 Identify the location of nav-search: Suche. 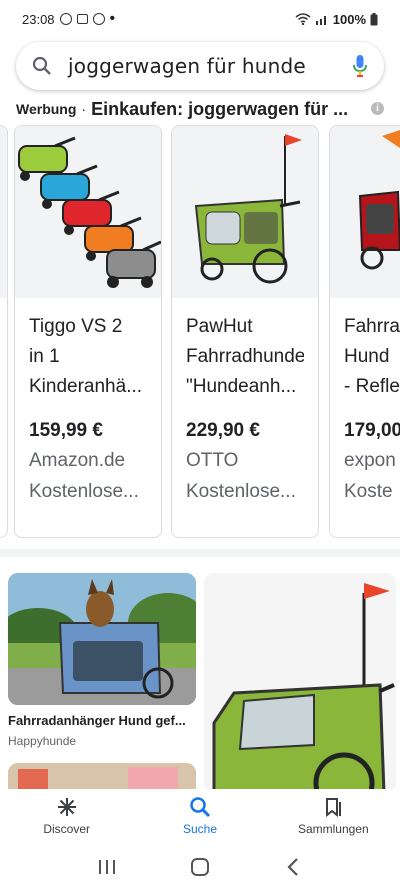
(199, 816).